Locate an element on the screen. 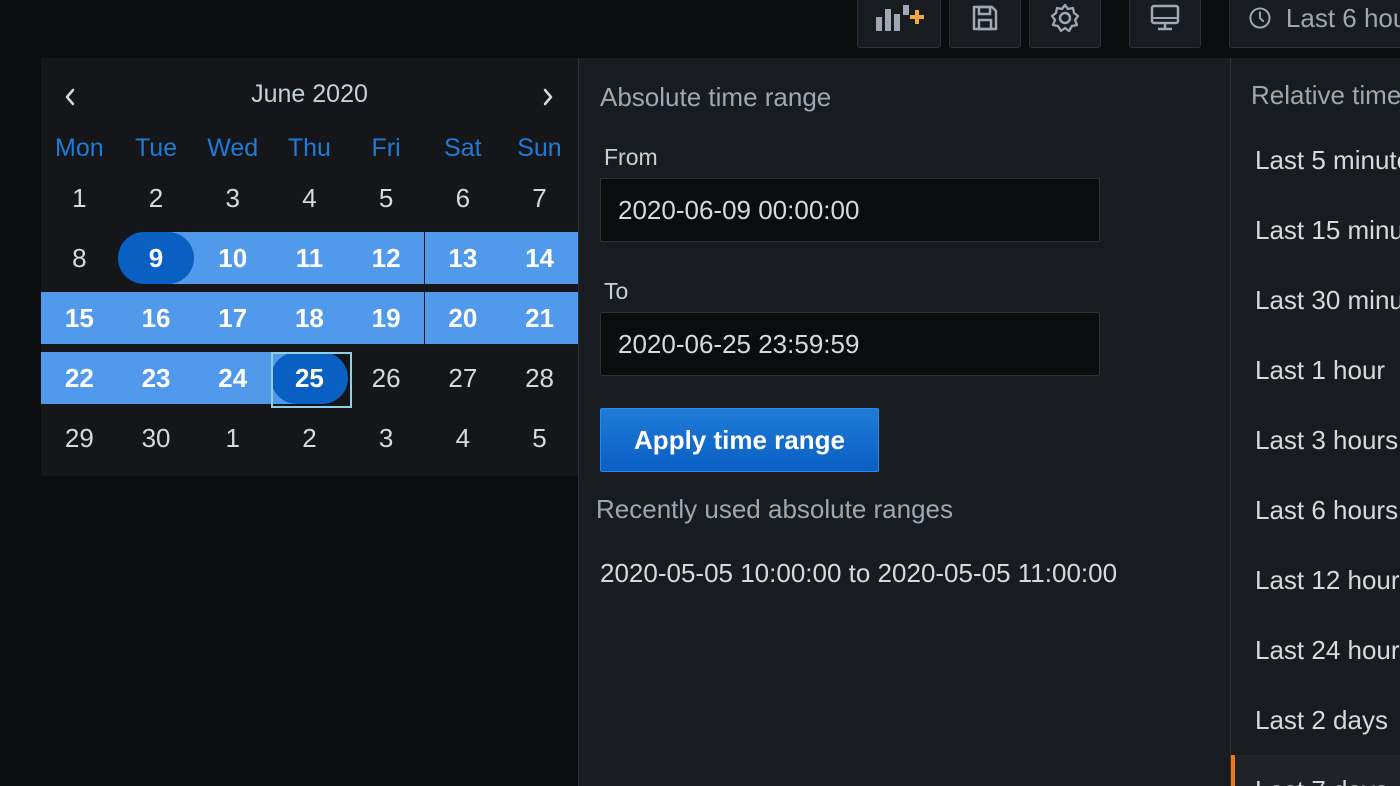 The height and width of the screenshot is (786, 1400). calendar-day-number: 12 is located at coordinates (386, 257).